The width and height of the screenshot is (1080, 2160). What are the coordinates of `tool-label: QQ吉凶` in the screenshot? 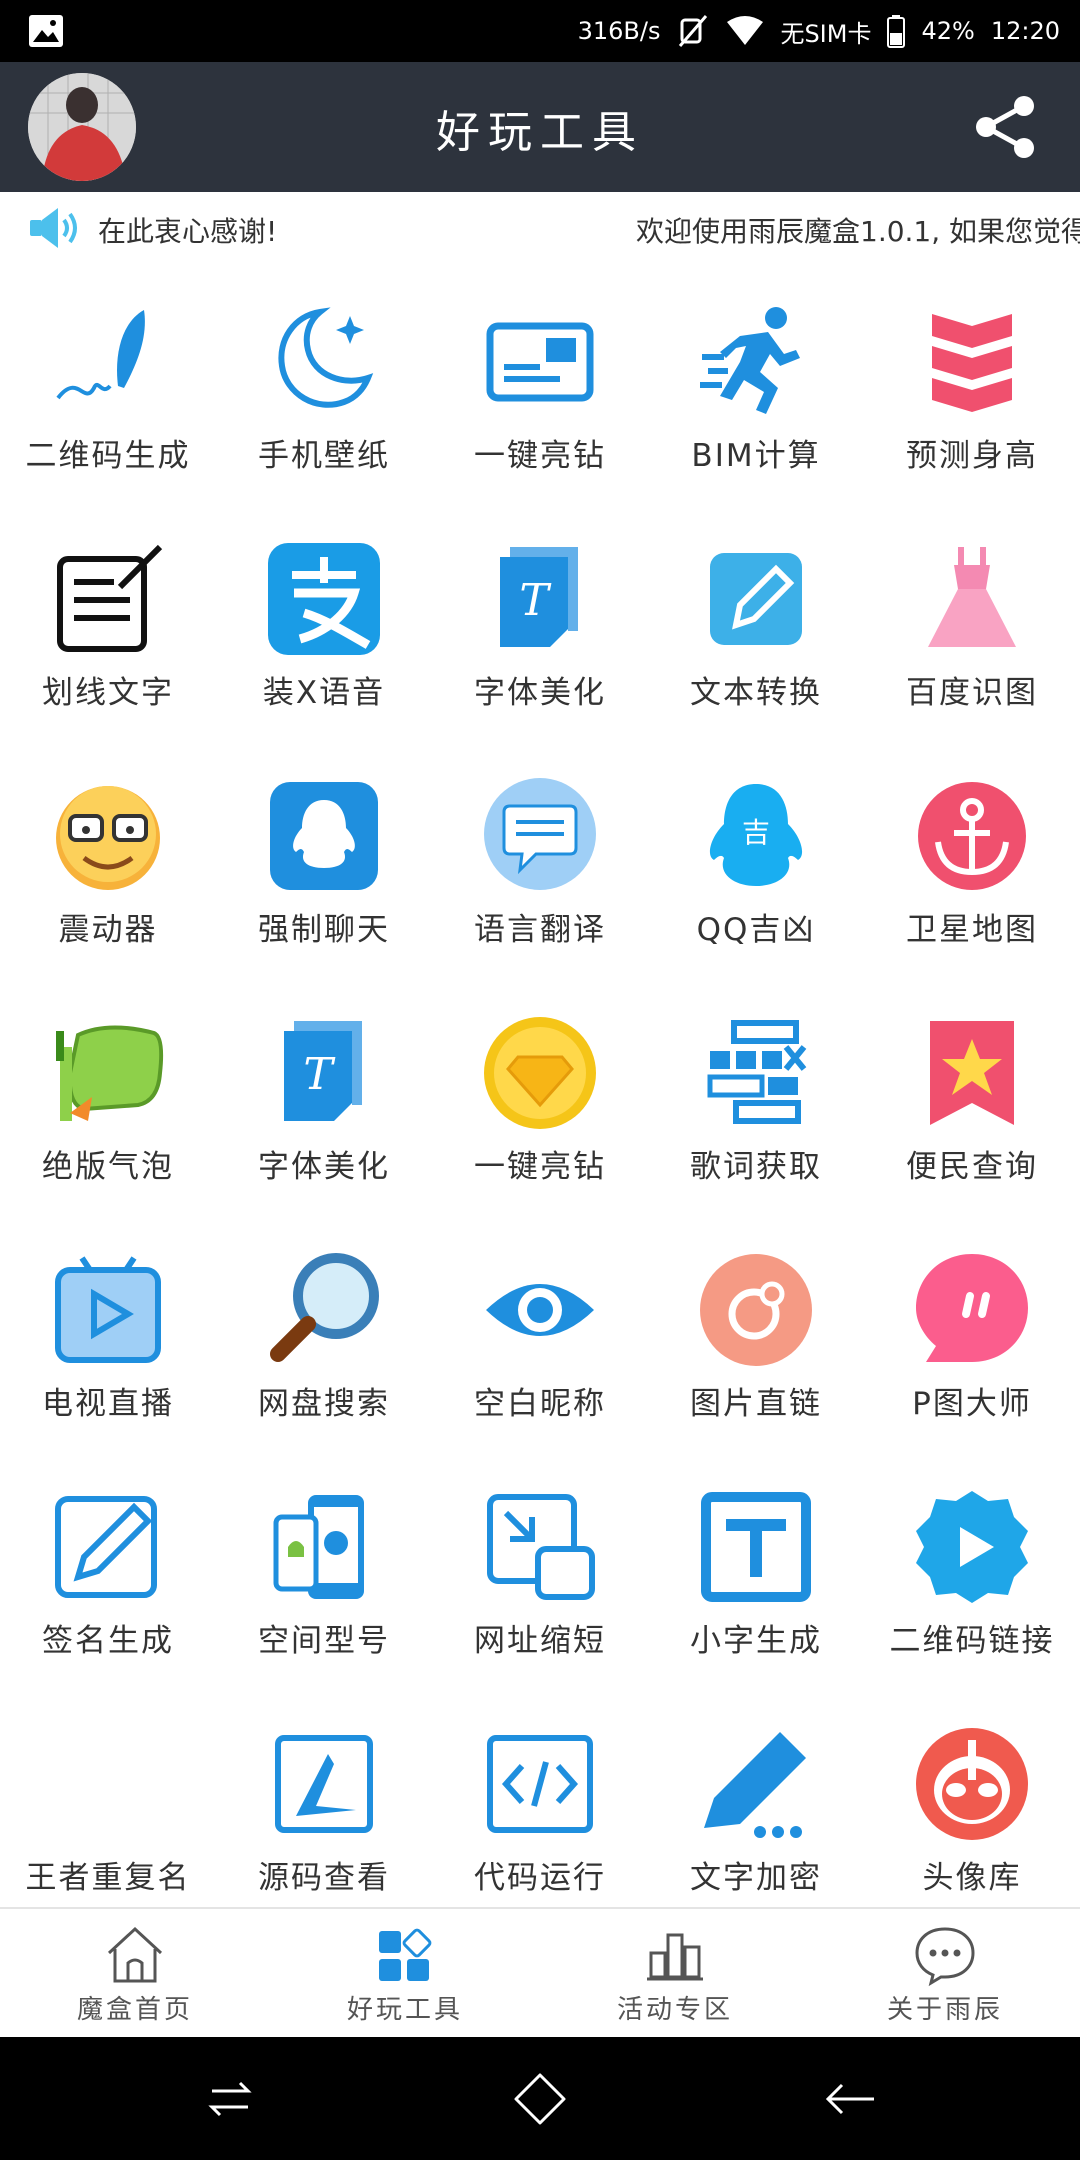 It's located at (756, 930).